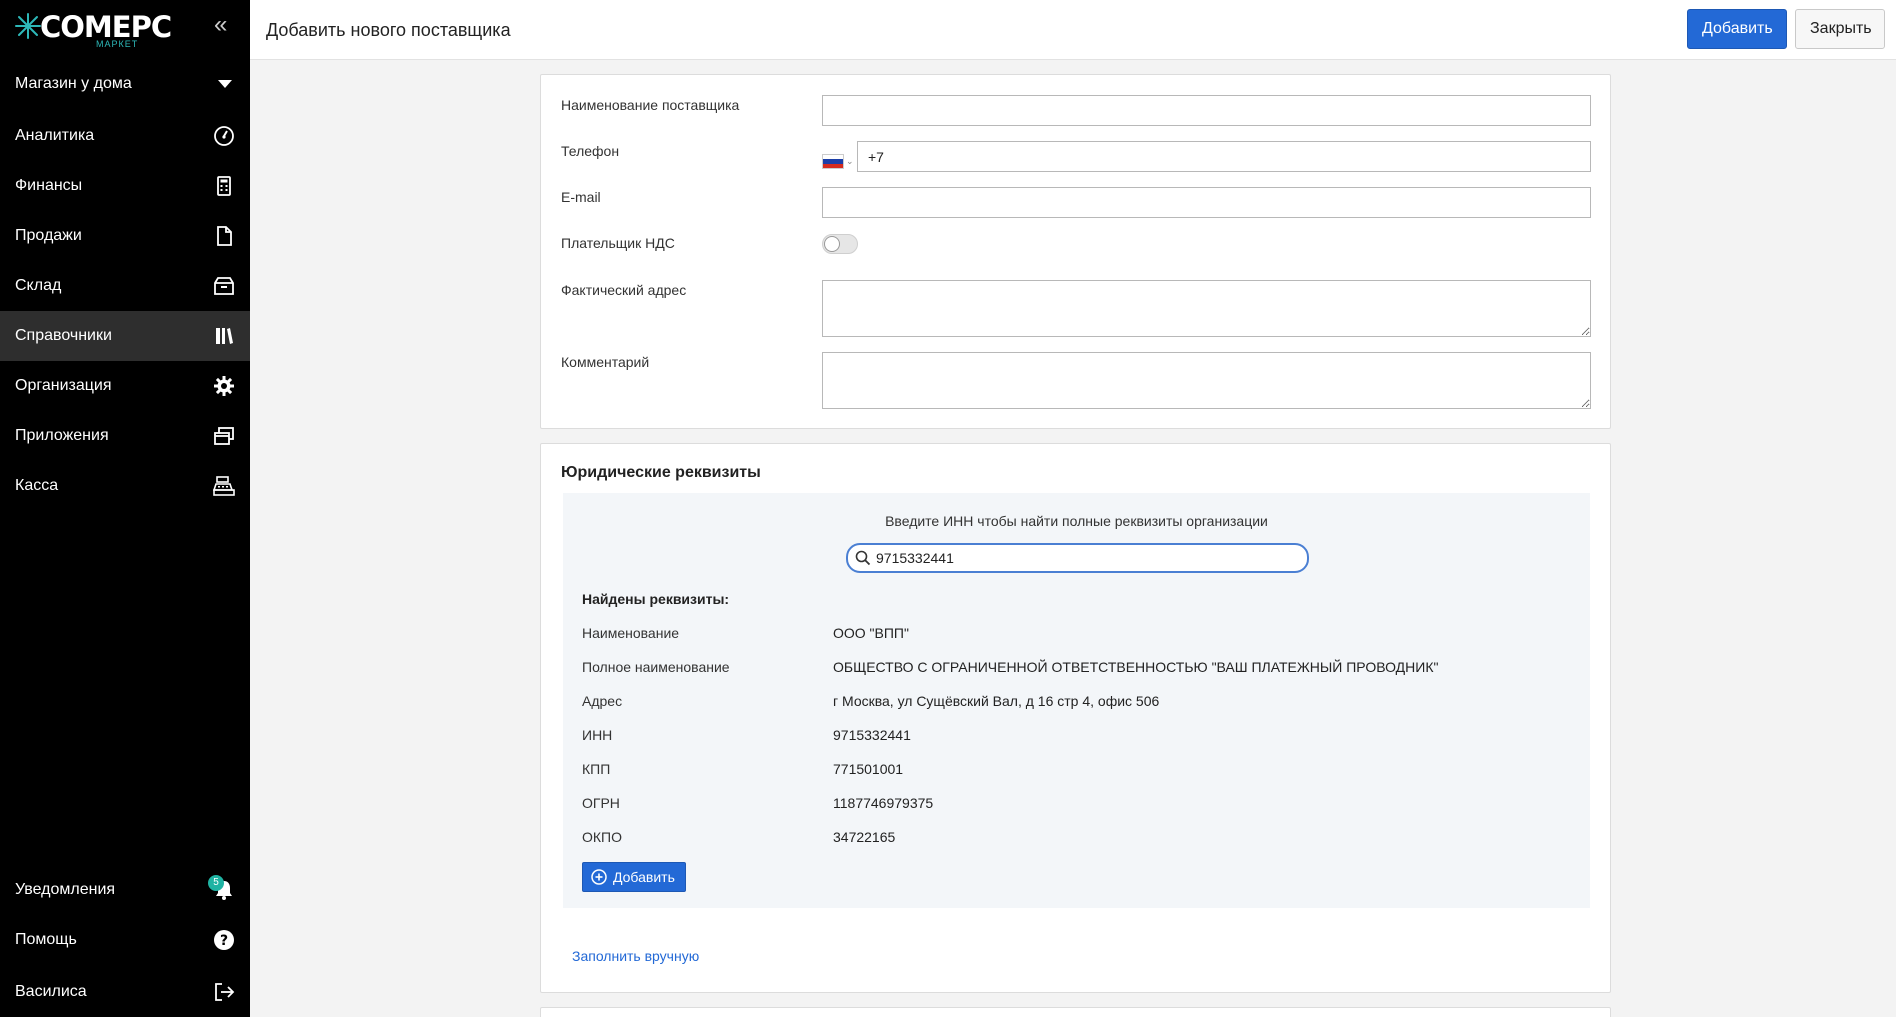 The image size is (1896, 1017). What do you see at coordinates (49, 185) in the screenshot?
I see `sidebar-item-label: Финансы` at bounding box center [49, 185].